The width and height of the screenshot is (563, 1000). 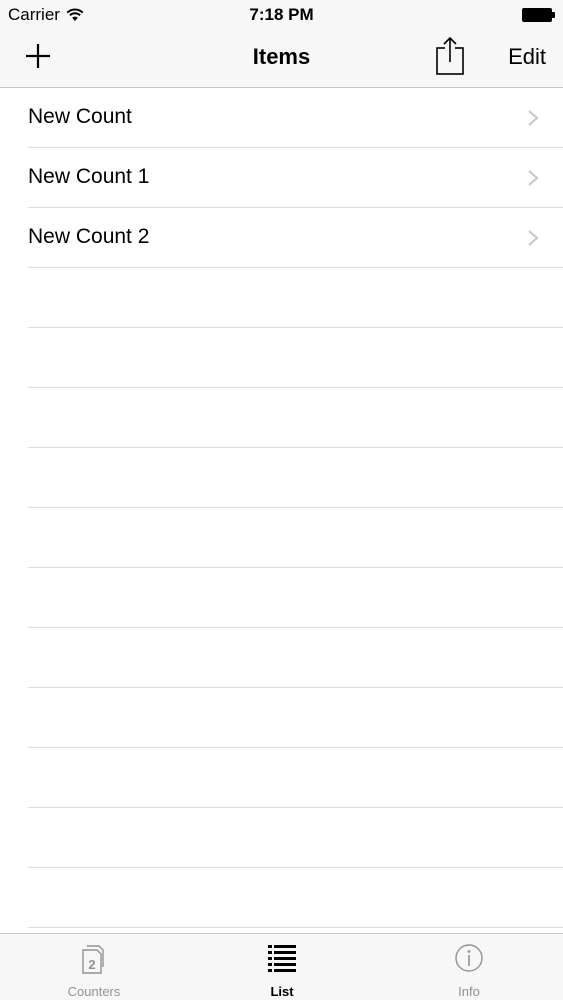 I want to click on status-bar: Carrier 7:18 PM, so click(x=281, y=15).